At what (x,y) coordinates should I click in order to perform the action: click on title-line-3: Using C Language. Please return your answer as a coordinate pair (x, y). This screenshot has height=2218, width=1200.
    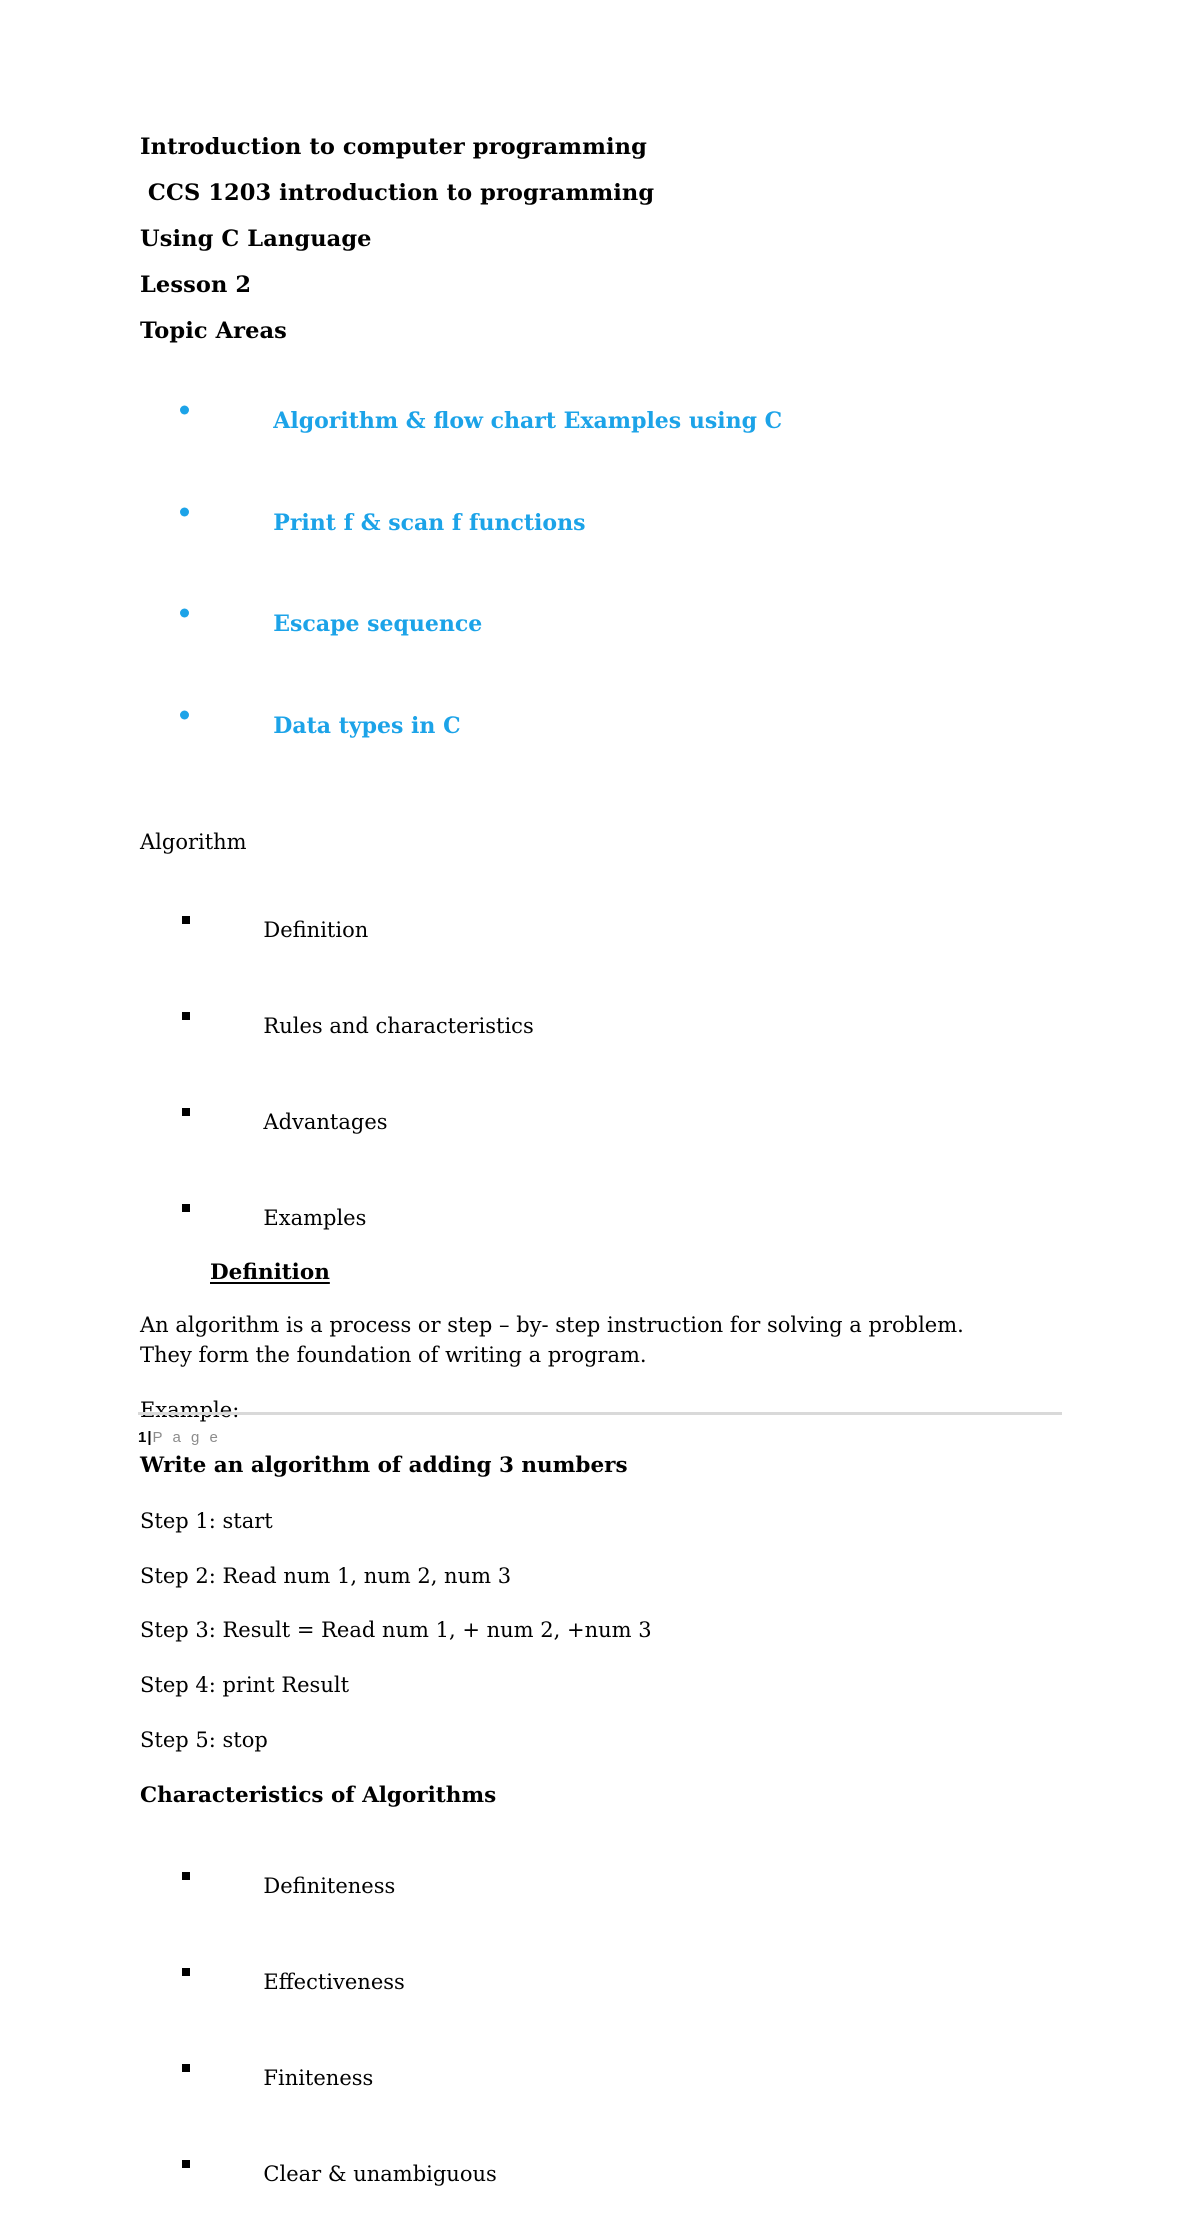
    Looking at the image, I should click on (256, 239).